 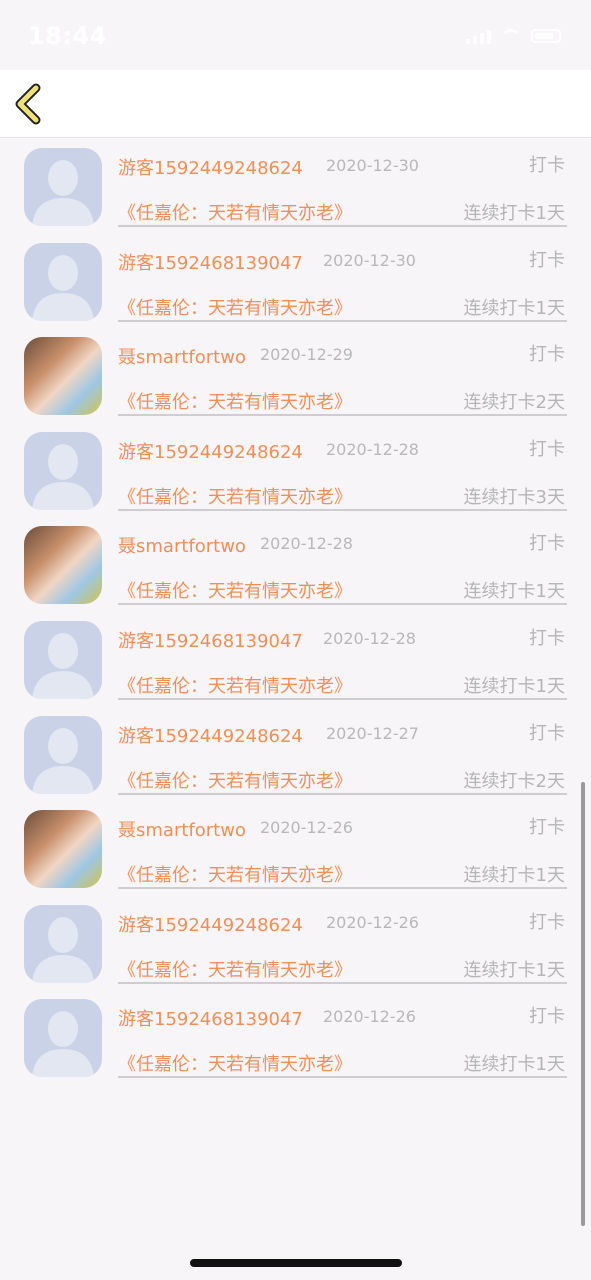 What do you see at coordinates (67, 36) in the screenshot?
I see `status-time: 18:44` at bounding box center [67, 36].